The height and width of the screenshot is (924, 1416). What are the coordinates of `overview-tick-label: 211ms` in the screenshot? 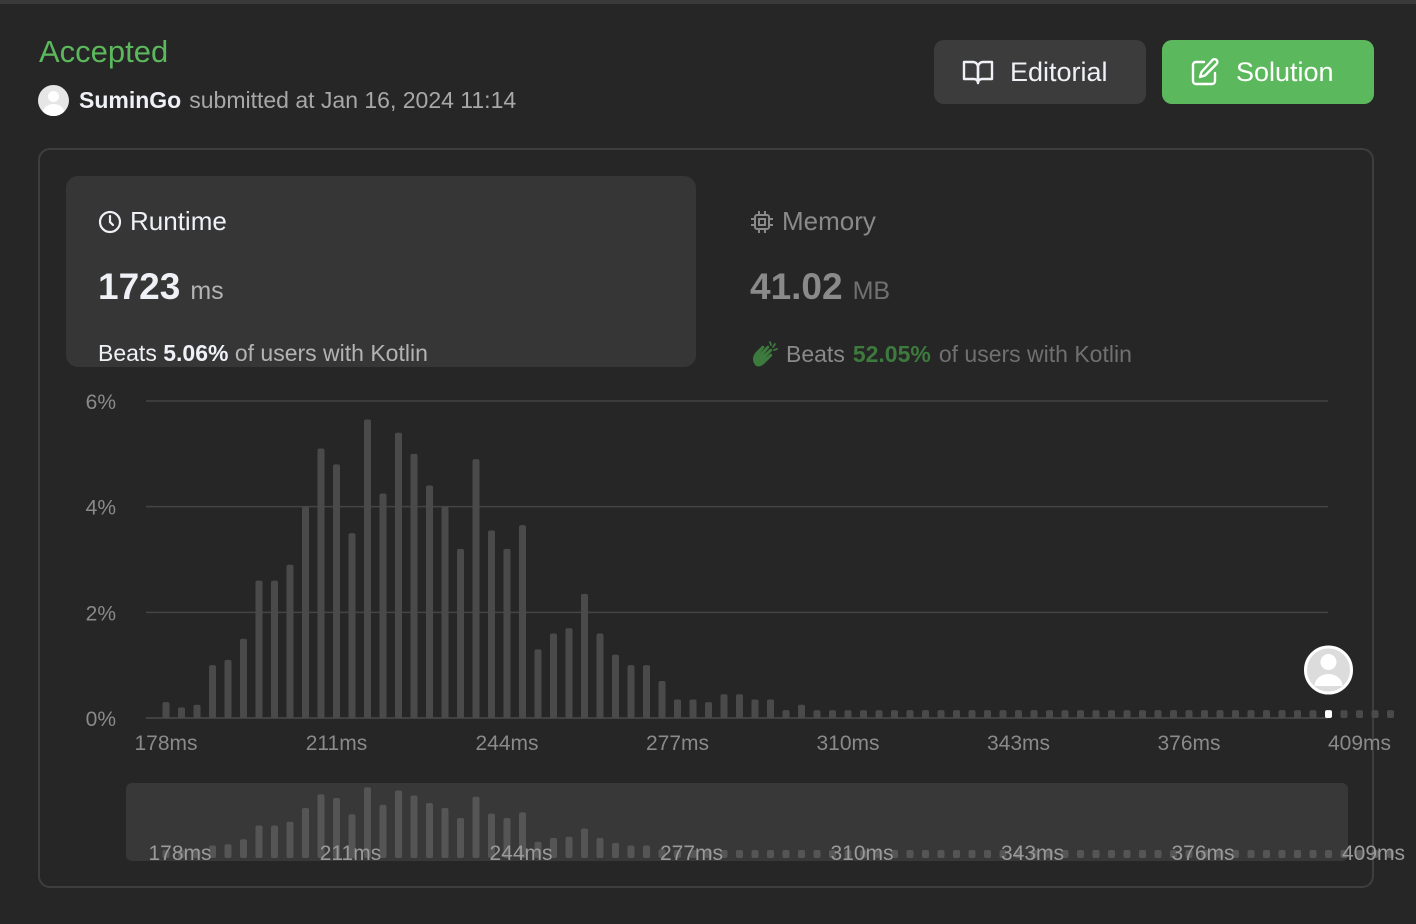 It's located at (350, 853).